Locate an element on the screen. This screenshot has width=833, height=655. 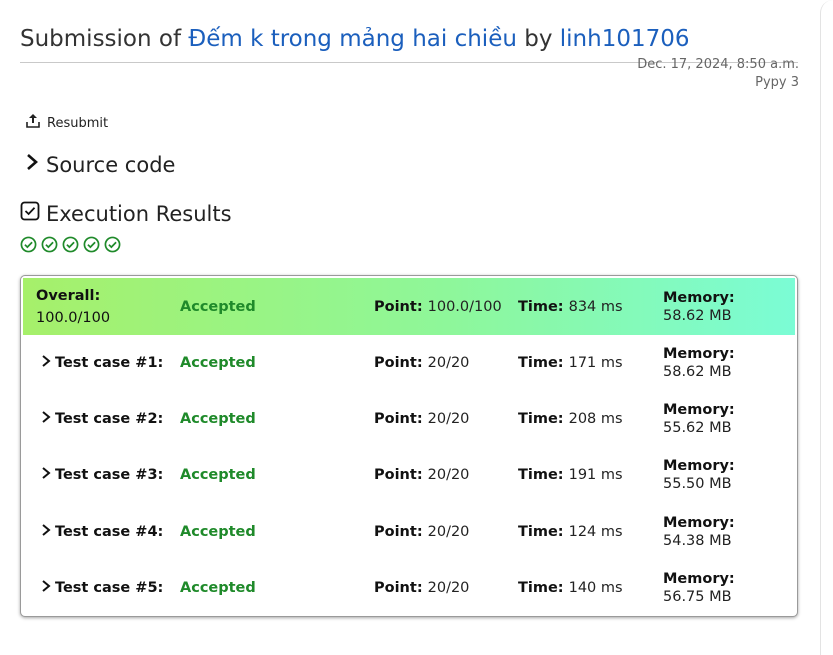
overall-memory: 58.62 MB is located at coordinates (697, 315).